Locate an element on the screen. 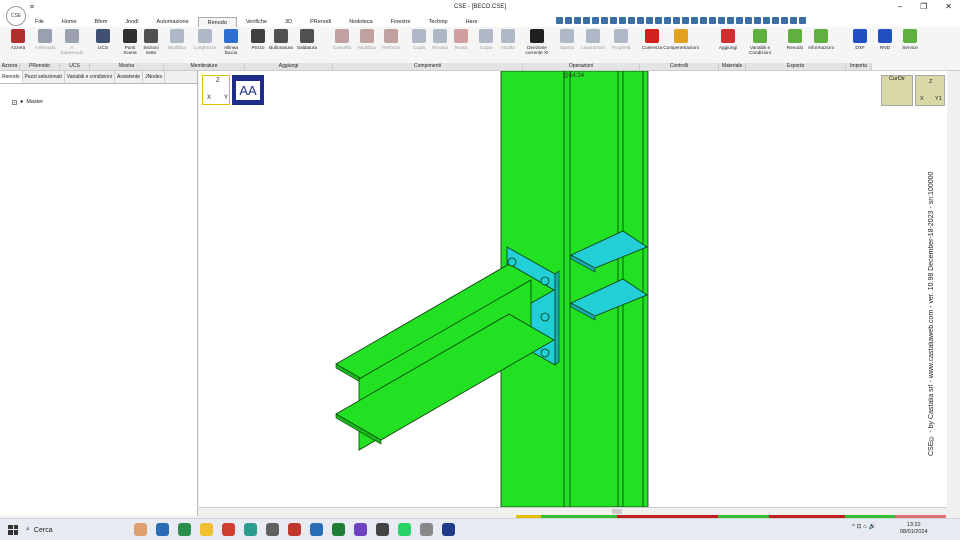 This screenshot has width=960, height=540. menu-tab: Verifiche is located at coordinates (256, 22).